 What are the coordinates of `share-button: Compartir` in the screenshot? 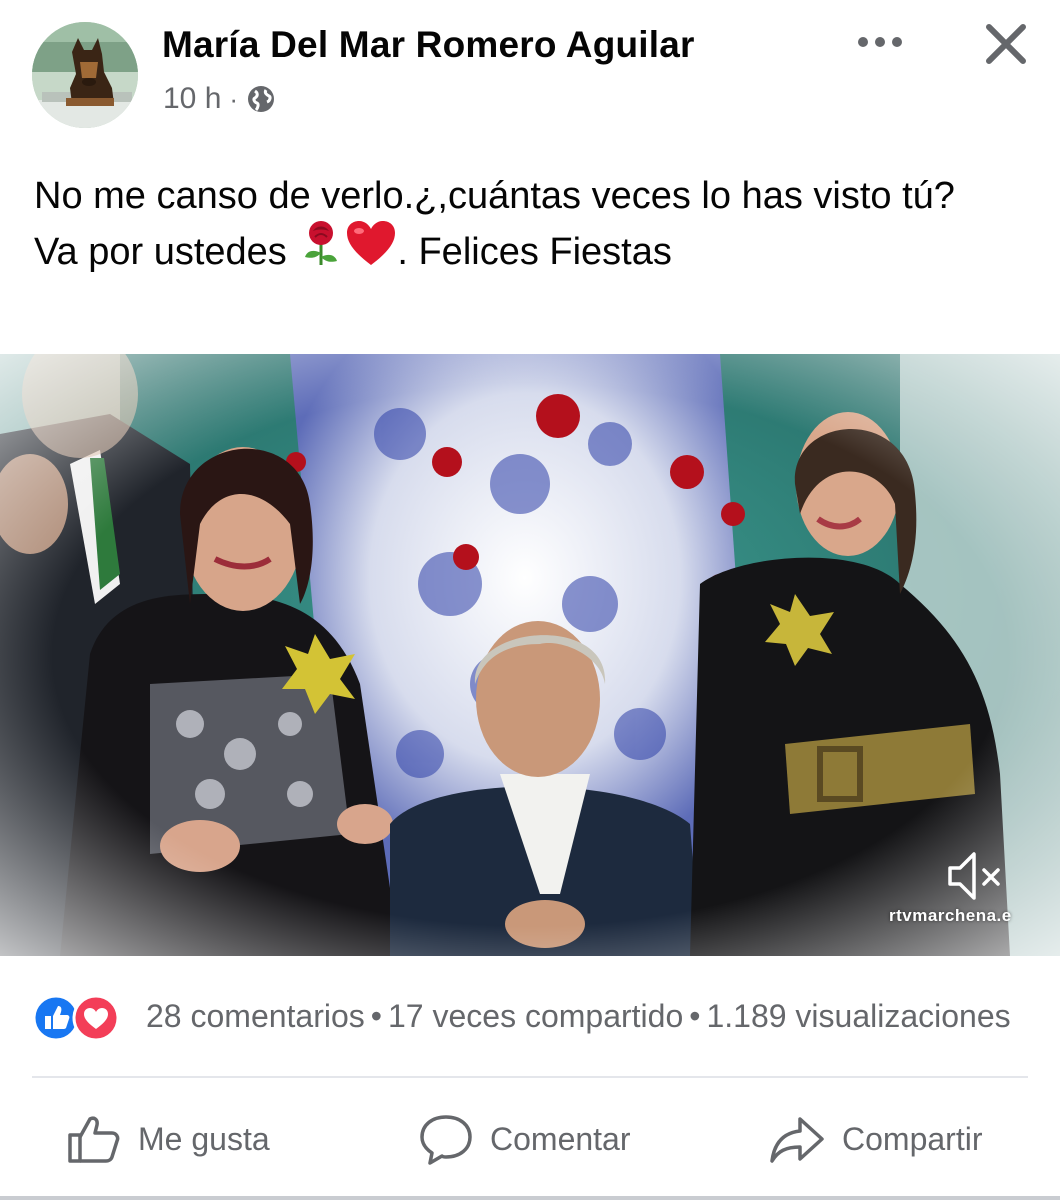 It's located at (875, 1139).